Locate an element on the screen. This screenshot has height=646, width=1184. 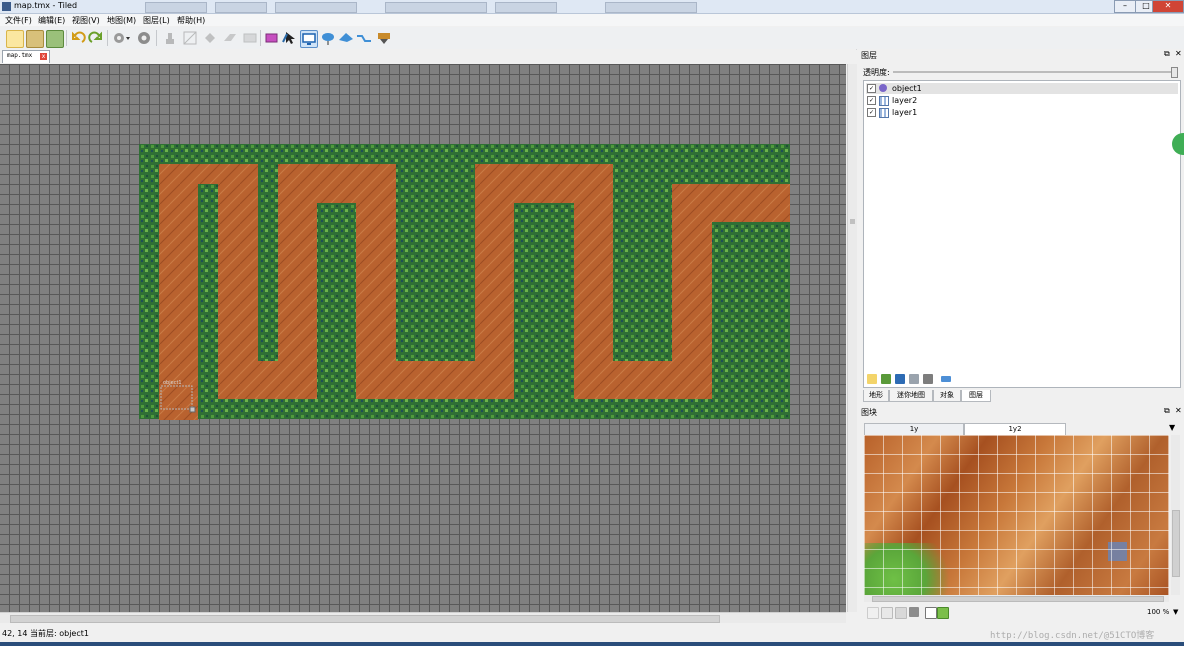
tileset-vertical-scrollbar is located at coordinates (1175, 515).